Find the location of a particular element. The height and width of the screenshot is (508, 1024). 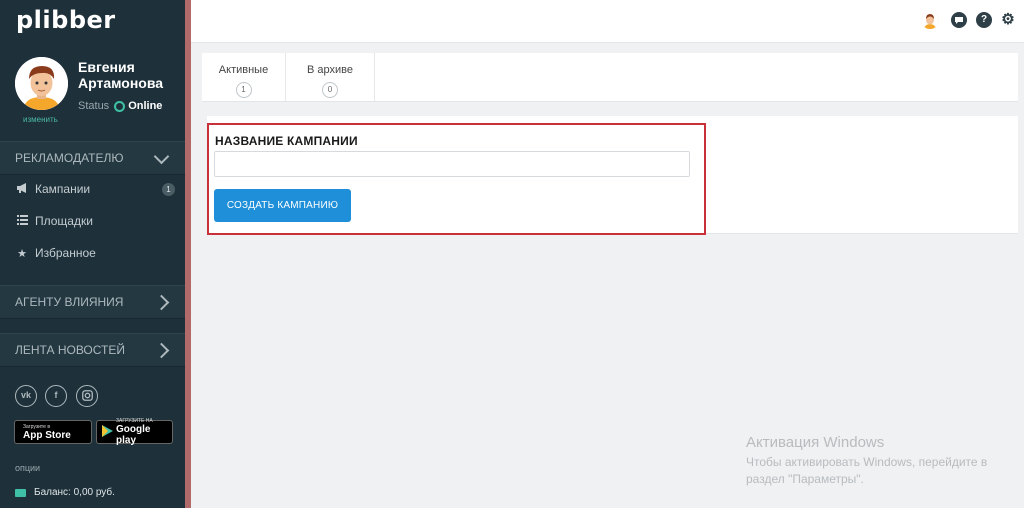

change-avatar-link: изменить is located at coordinates (40, 119).